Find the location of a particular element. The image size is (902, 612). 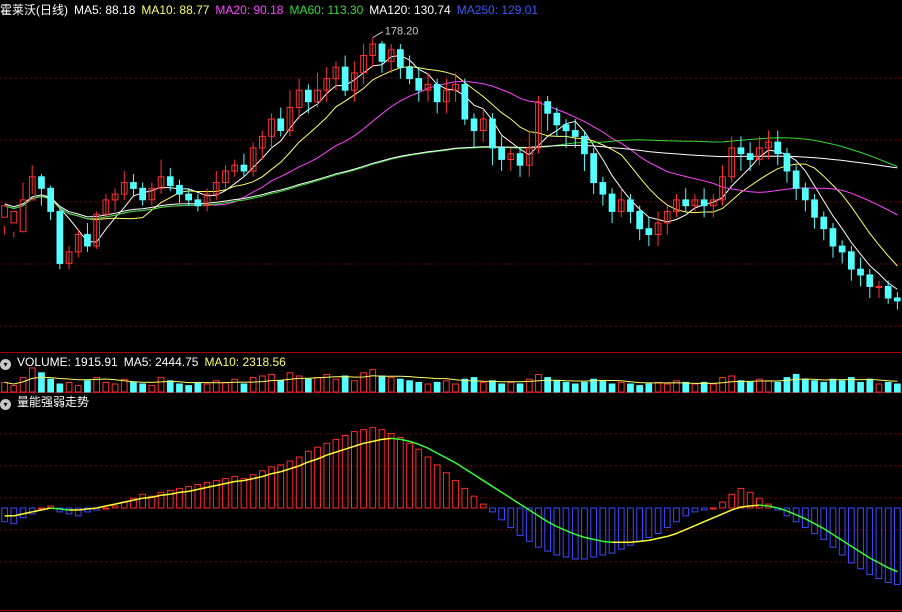

high-marker-label: 178.20 is located at coordinates (402, 32).